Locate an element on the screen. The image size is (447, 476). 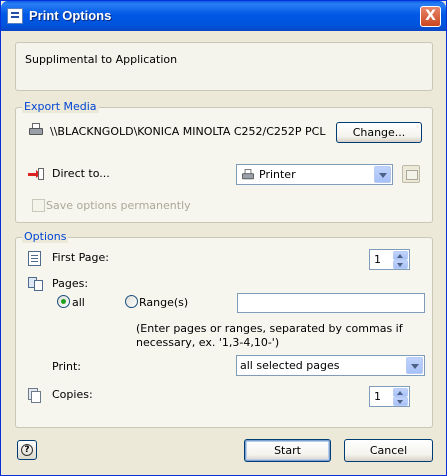
title-bar: Print Options X is located at coordinates (223, 16).